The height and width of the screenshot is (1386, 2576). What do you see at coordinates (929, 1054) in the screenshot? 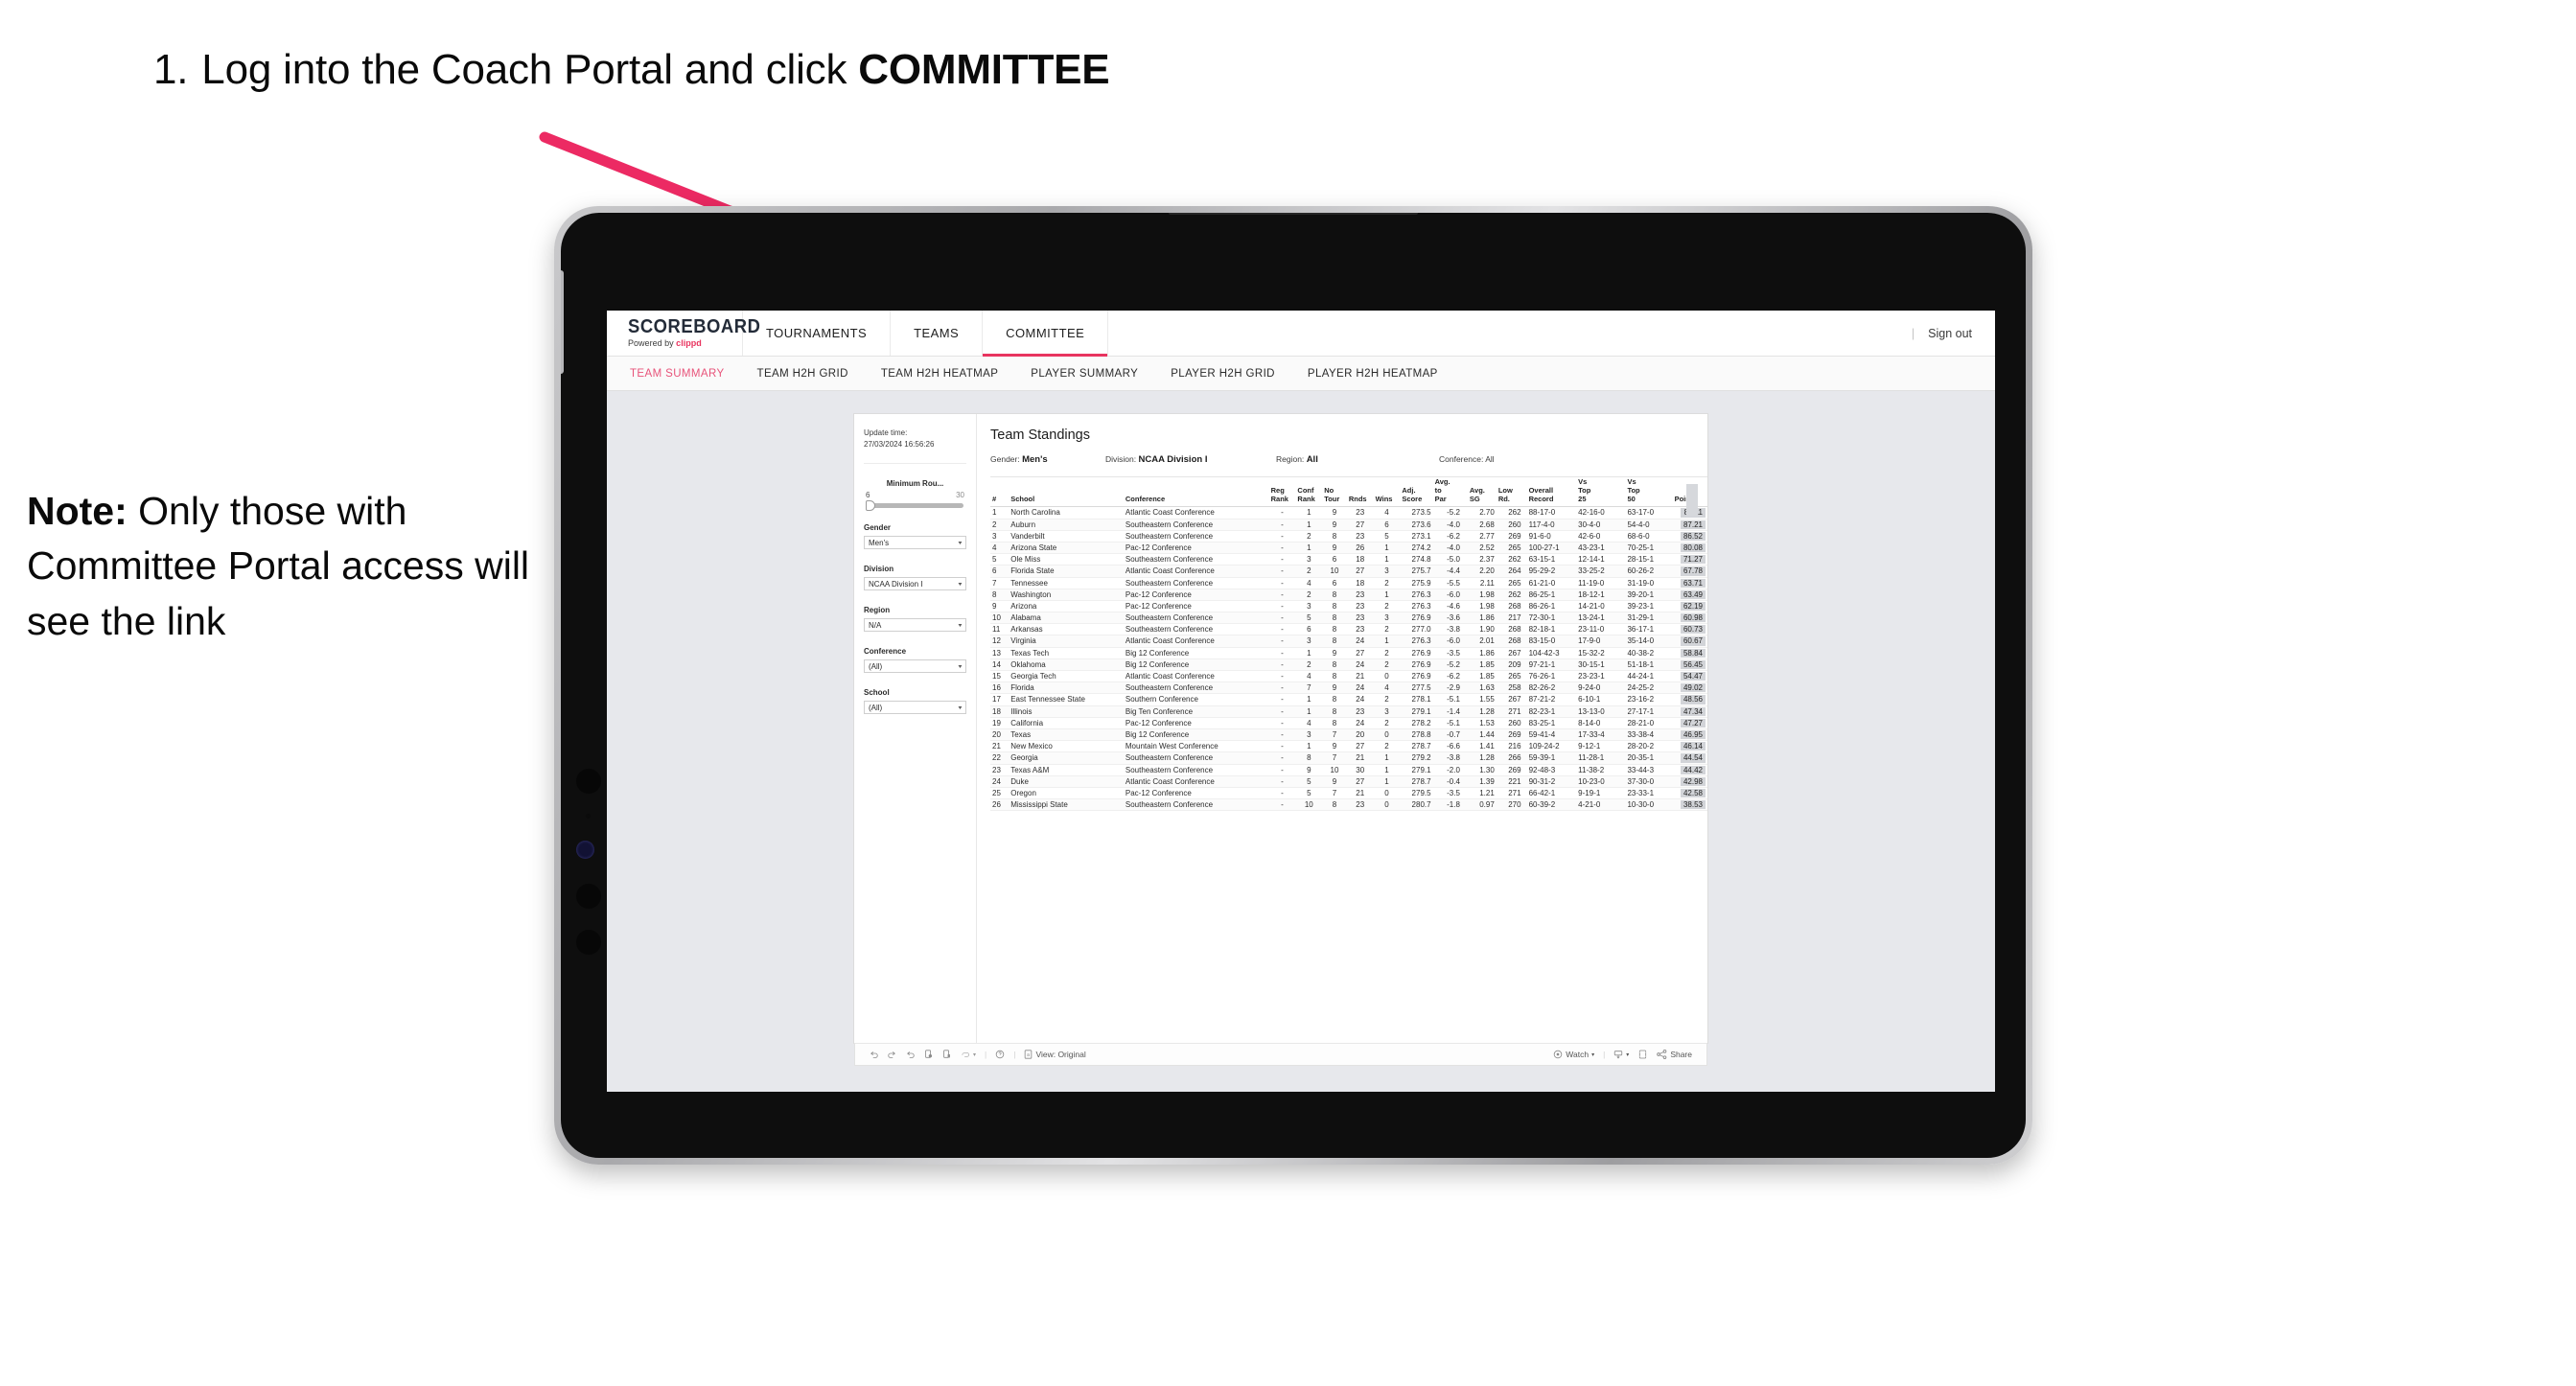
I see `refresh-data-button` at bounding box center [929, 1054].